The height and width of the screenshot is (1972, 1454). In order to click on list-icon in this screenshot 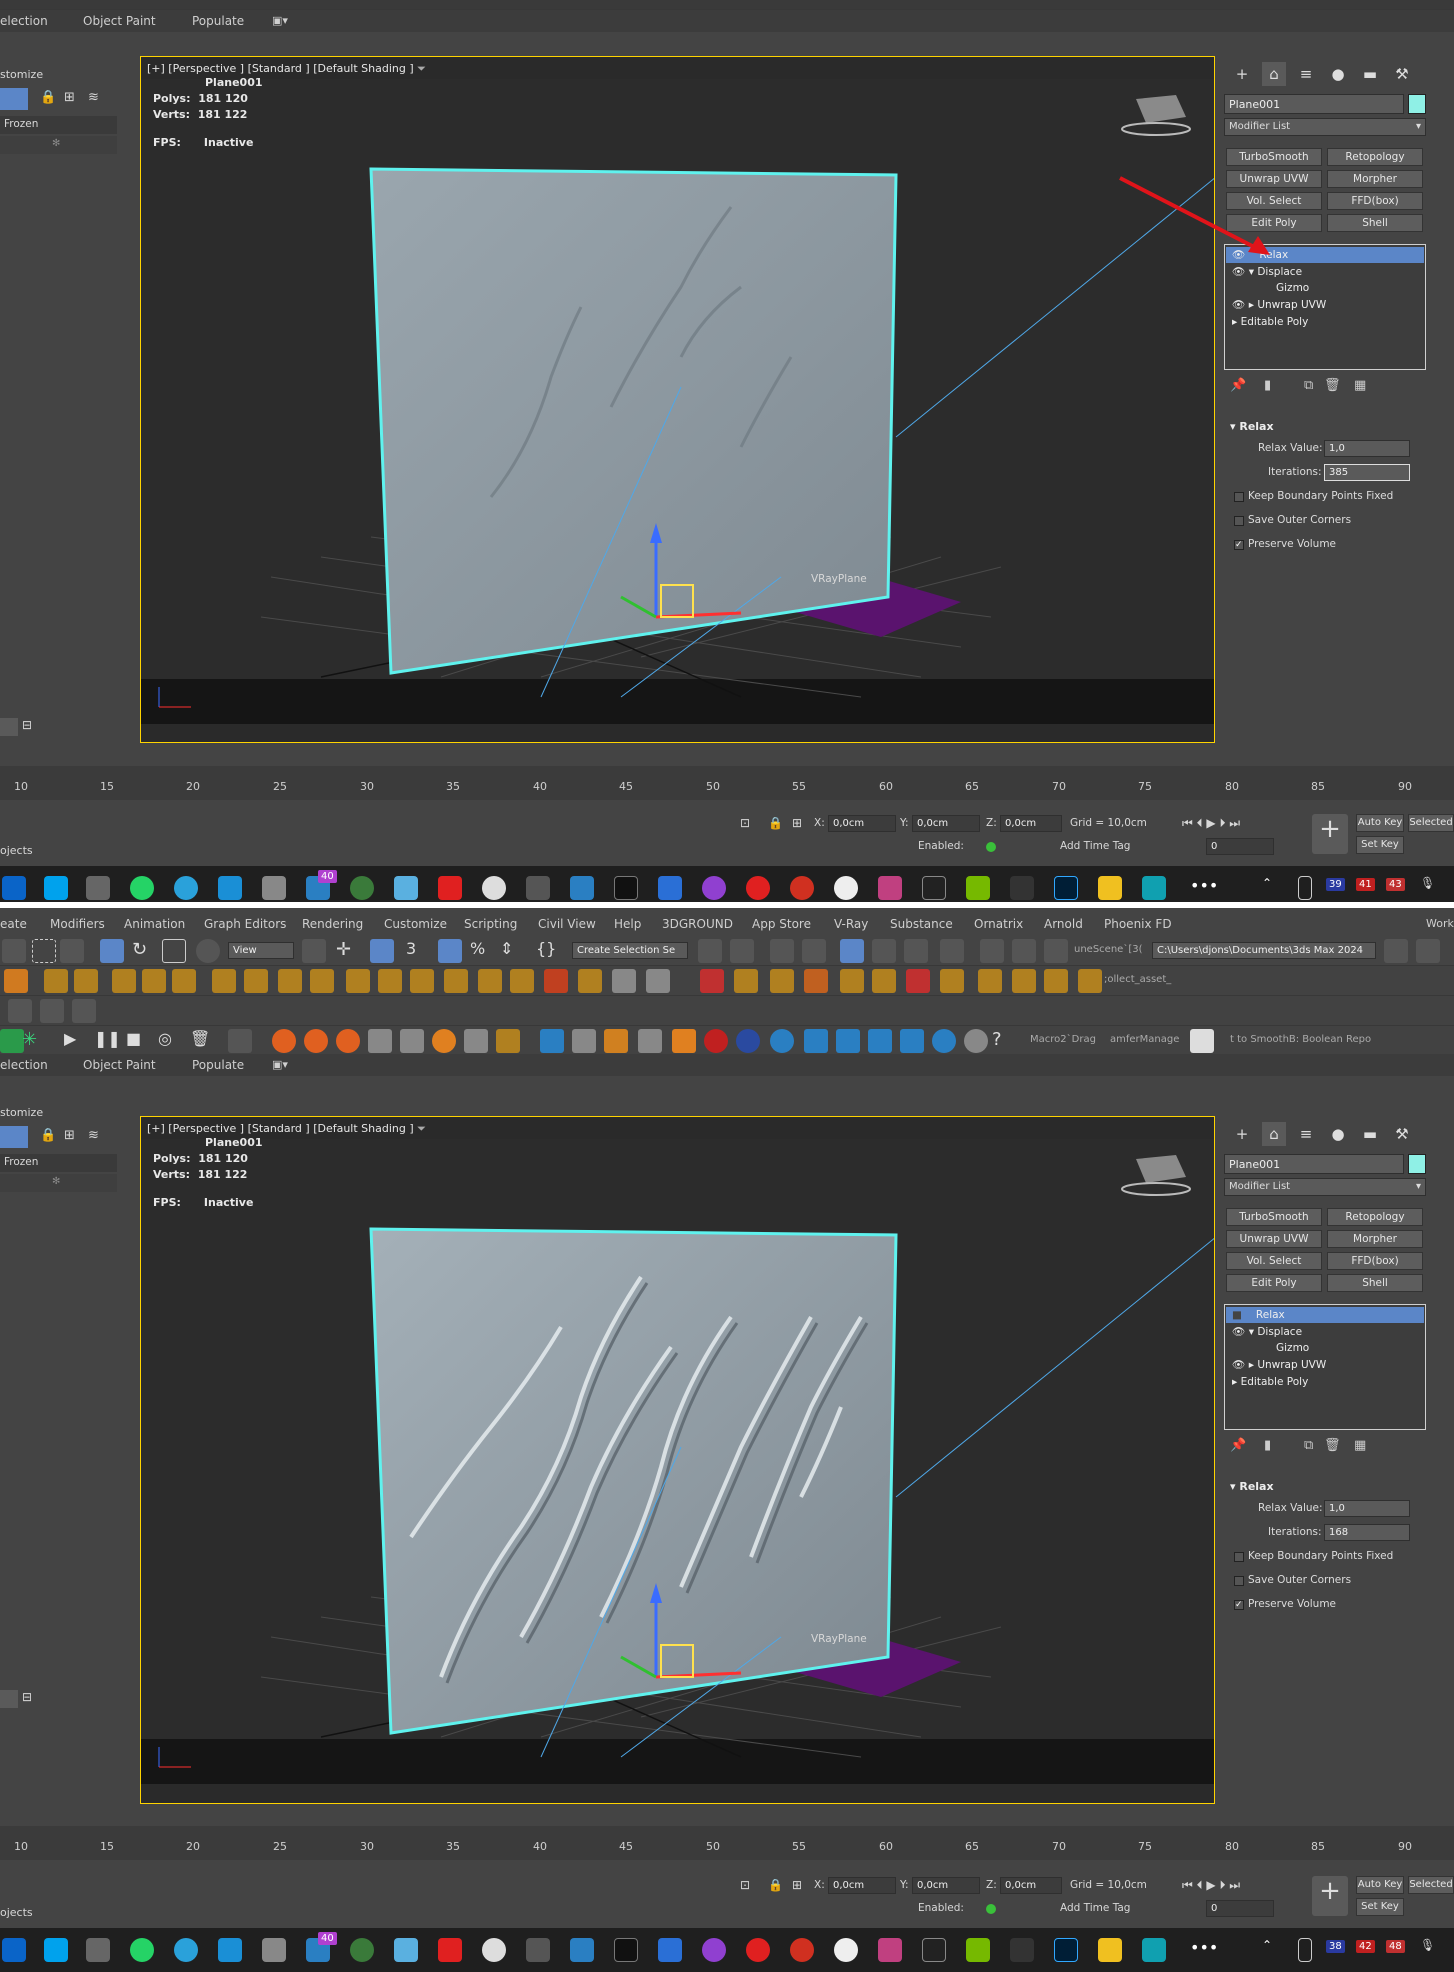, I will do `click(240, 1041)`.